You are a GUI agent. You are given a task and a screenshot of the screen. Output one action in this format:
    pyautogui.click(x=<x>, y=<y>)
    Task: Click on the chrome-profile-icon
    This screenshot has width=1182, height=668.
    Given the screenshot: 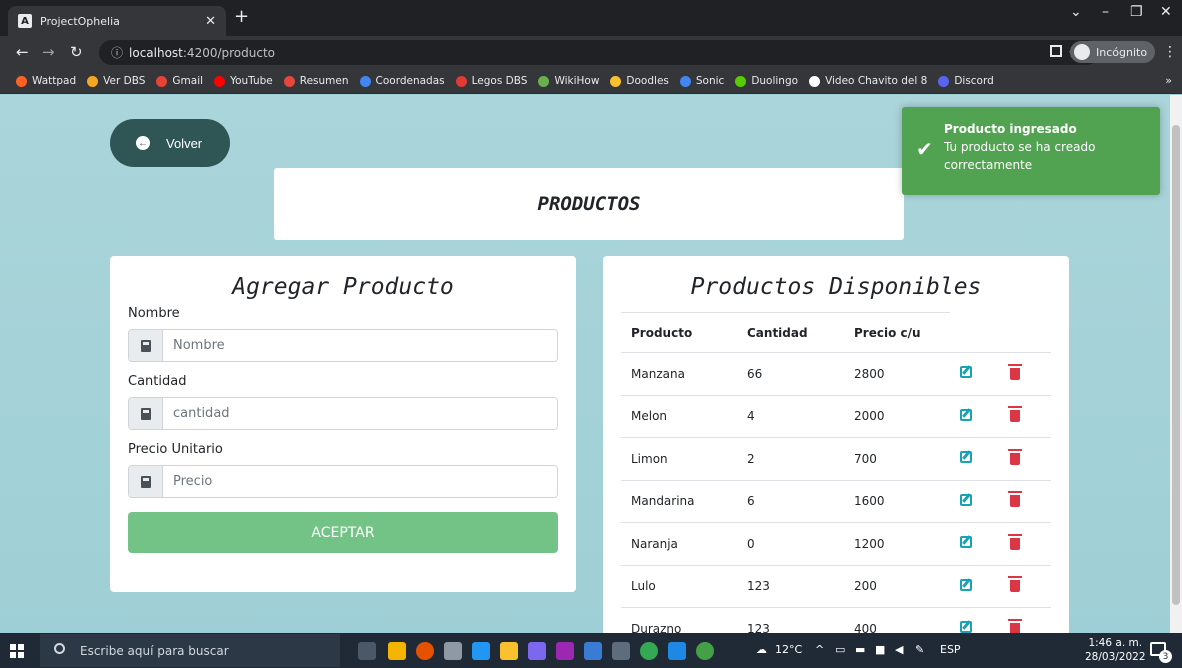 What is the action you would take?
    pyautogui.click(x=705, y=651)
    